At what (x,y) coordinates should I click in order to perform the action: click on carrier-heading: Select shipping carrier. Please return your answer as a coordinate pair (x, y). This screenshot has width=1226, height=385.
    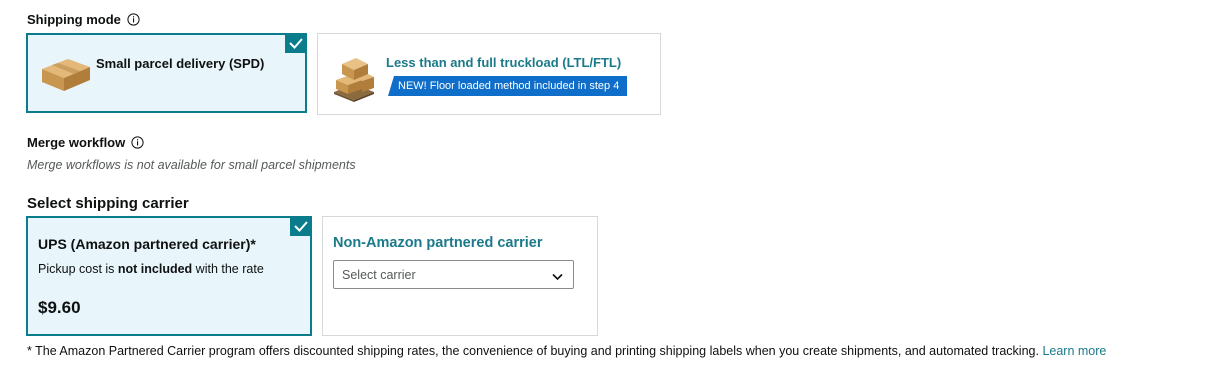
    Looking at the image, I should click on (108, 203).